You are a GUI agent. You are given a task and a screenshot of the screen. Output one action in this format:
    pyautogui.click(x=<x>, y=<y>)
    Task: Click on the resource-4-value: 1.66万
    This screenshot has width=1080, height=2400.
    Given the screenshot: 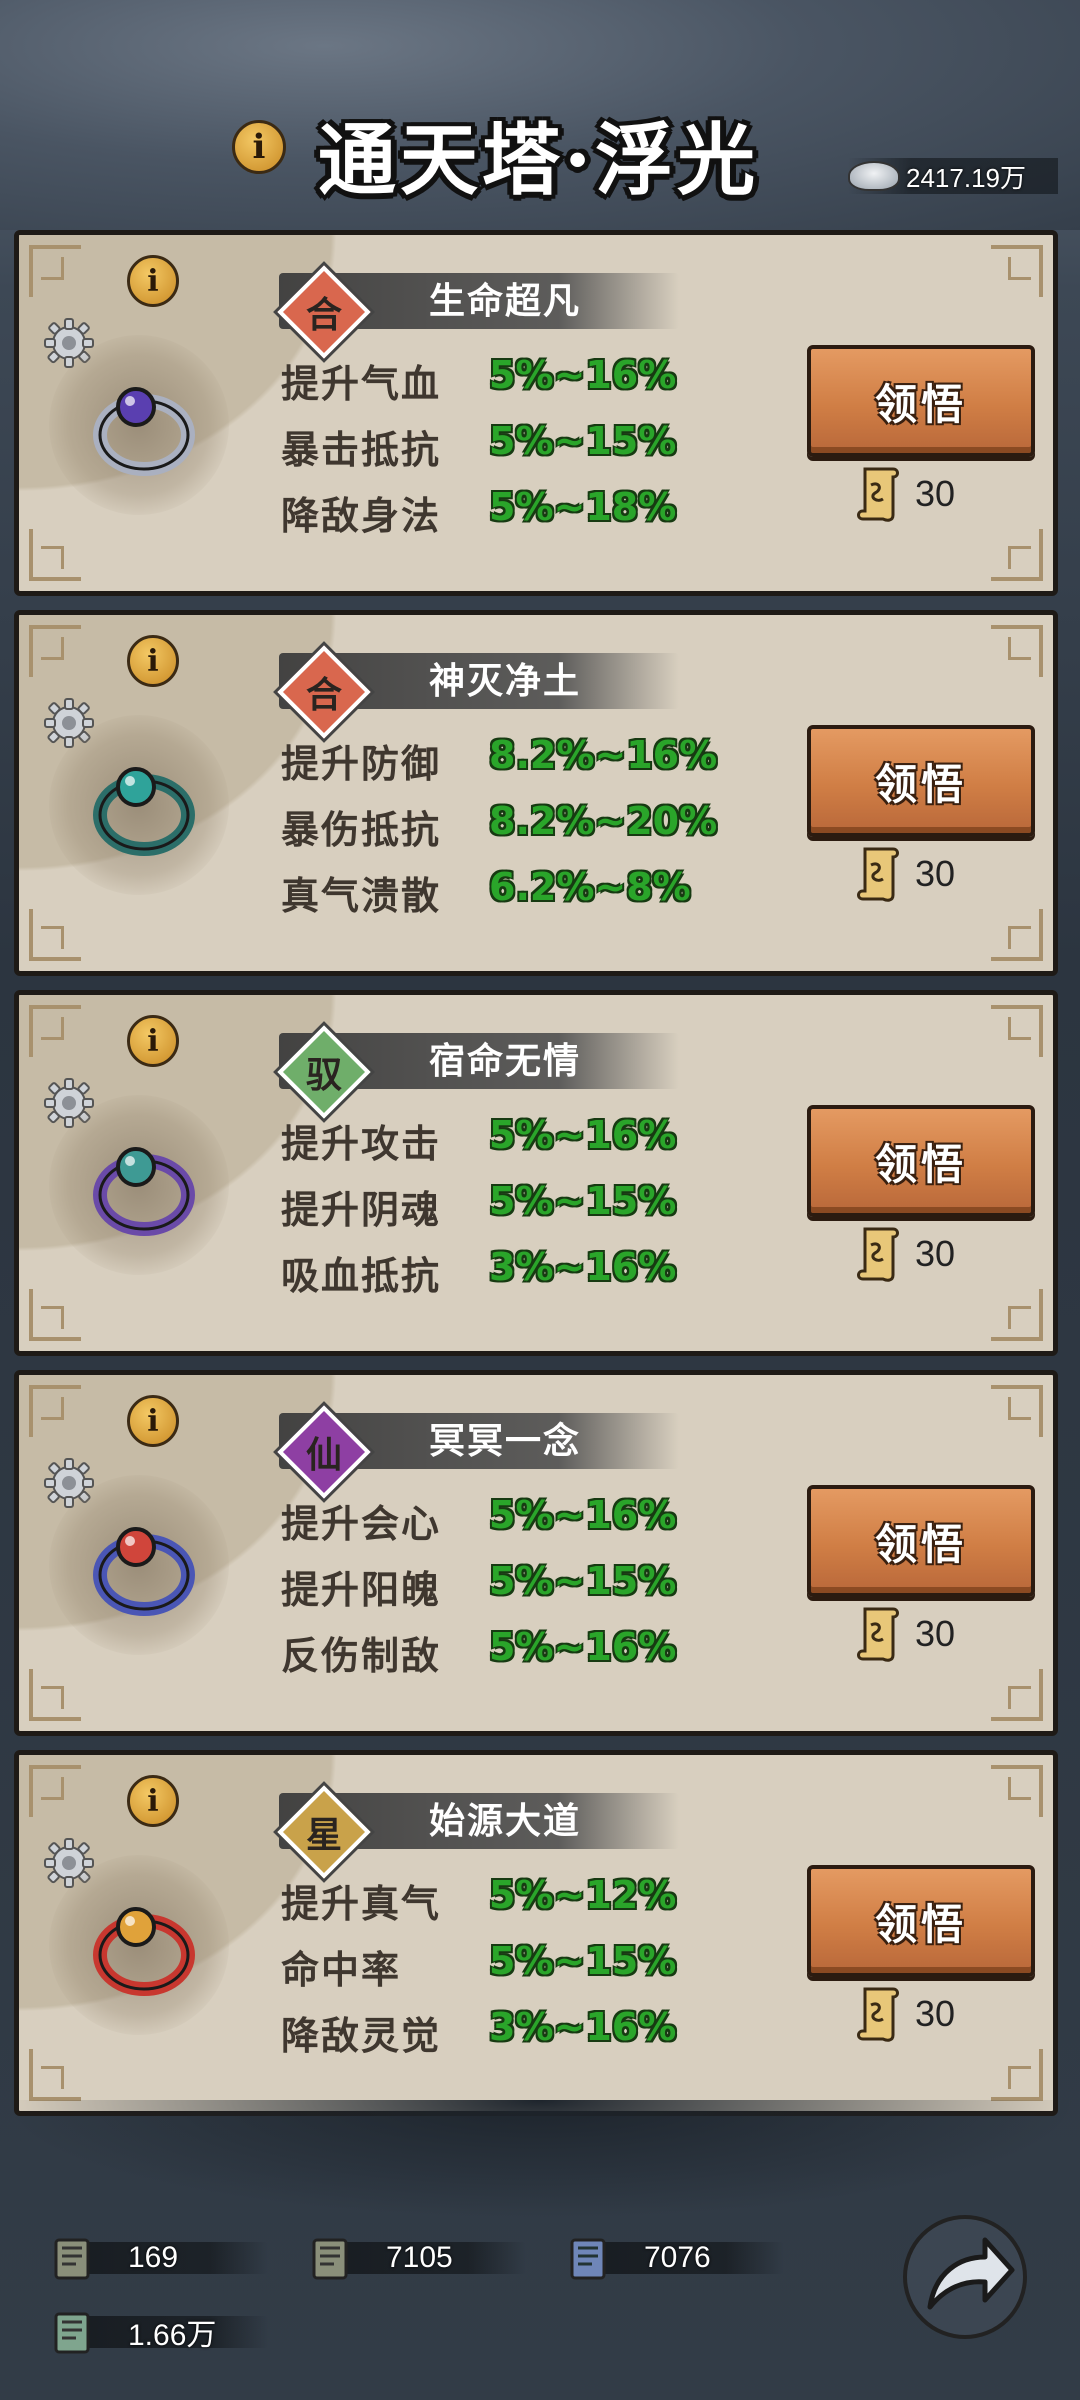 What is the action you would take?
    pyautogui.click(x=172, y=2335)
    